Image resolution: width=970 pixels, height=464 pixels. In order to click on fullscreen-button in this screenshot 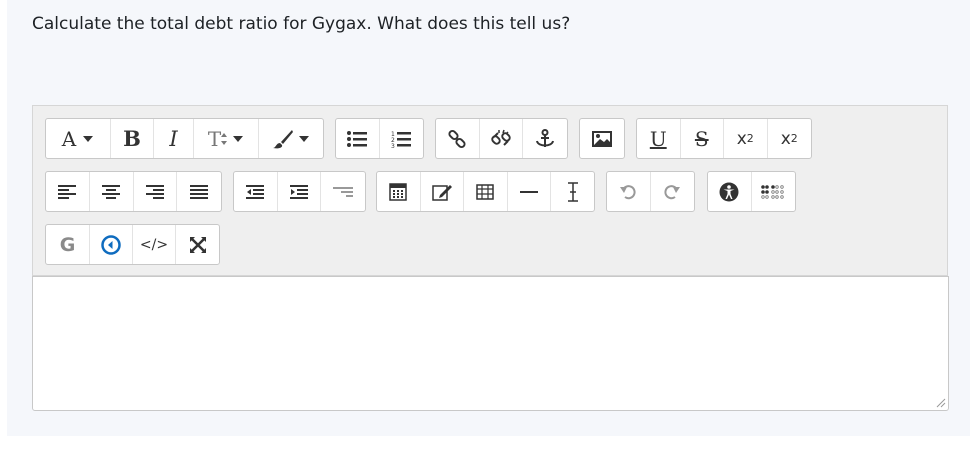, I will do `click(197, 244)`.